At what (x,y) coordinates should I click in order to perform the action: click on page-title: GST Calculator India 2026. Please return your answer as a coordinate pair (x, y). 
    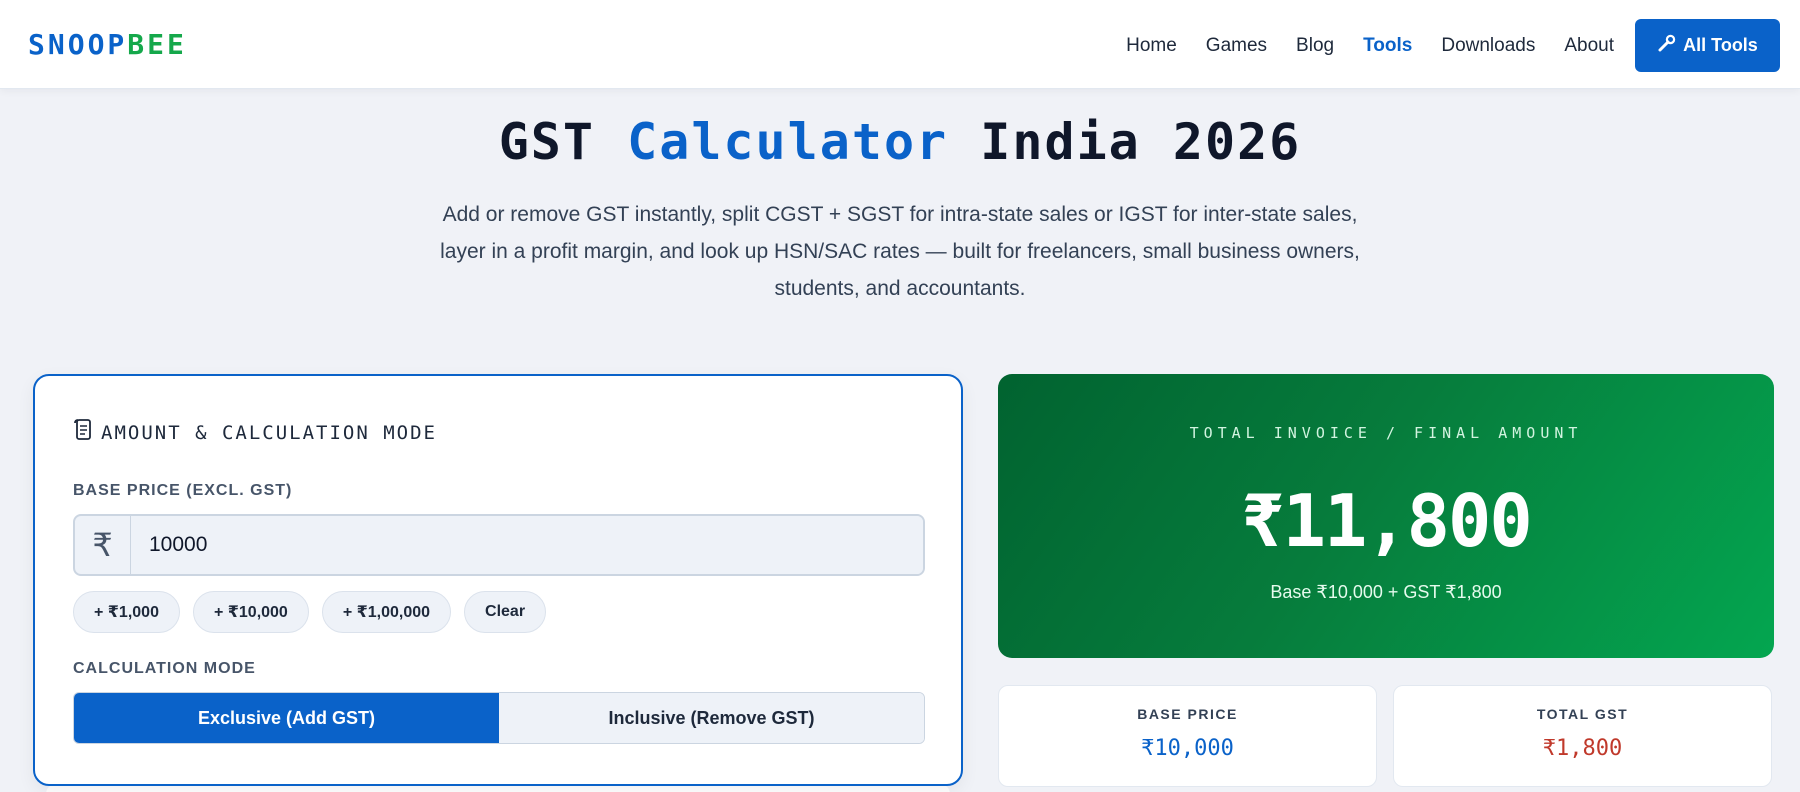
    Looking at the image, I should click on (900, 142).